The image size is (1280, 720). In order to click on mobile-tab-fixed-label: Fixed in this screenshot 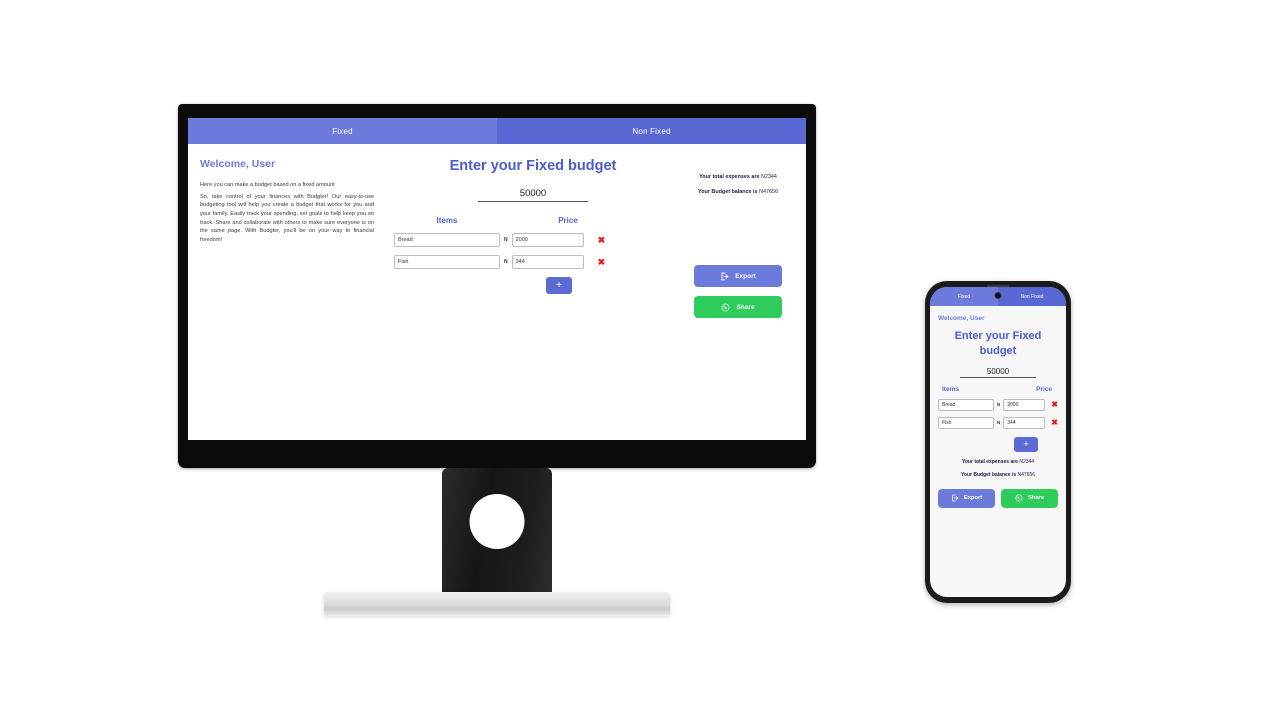, I will do `click(964, 296)`.